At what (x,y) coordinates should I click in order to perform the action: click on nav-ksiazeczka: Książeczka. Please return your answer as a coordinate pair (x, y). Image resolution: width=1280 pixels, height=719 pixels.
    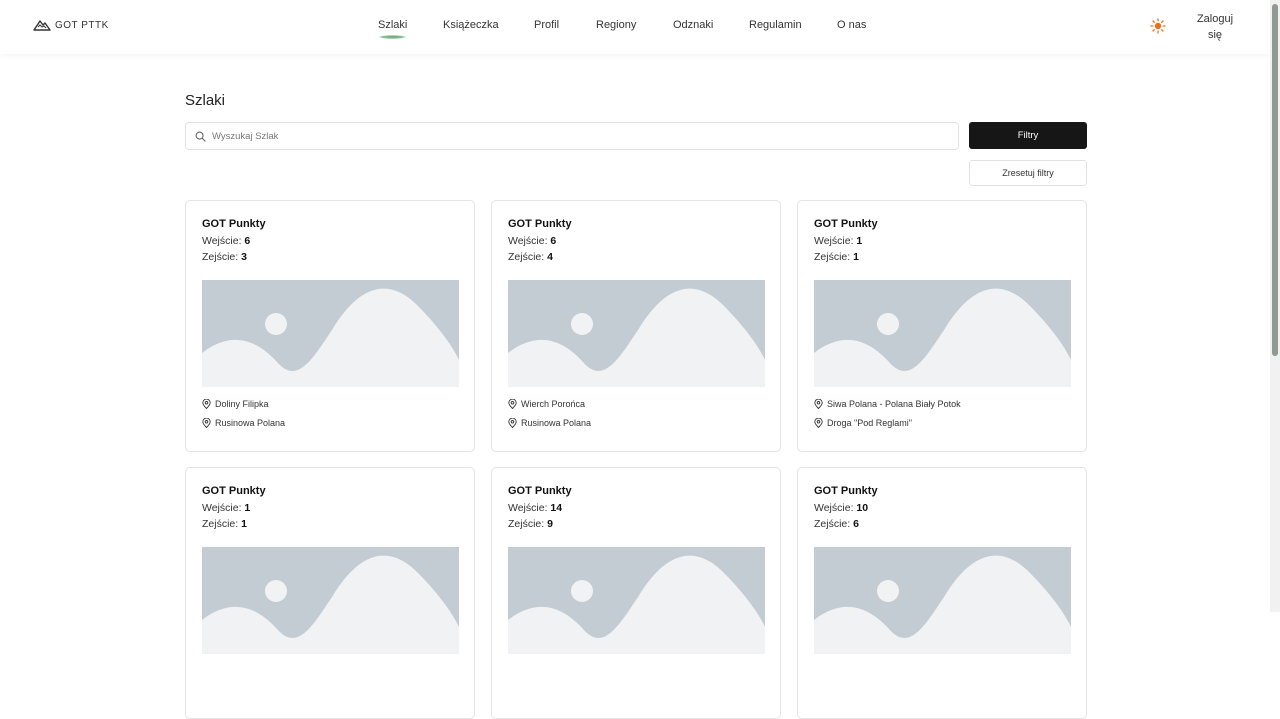
    Looking at the image, I should click on (471, 25).